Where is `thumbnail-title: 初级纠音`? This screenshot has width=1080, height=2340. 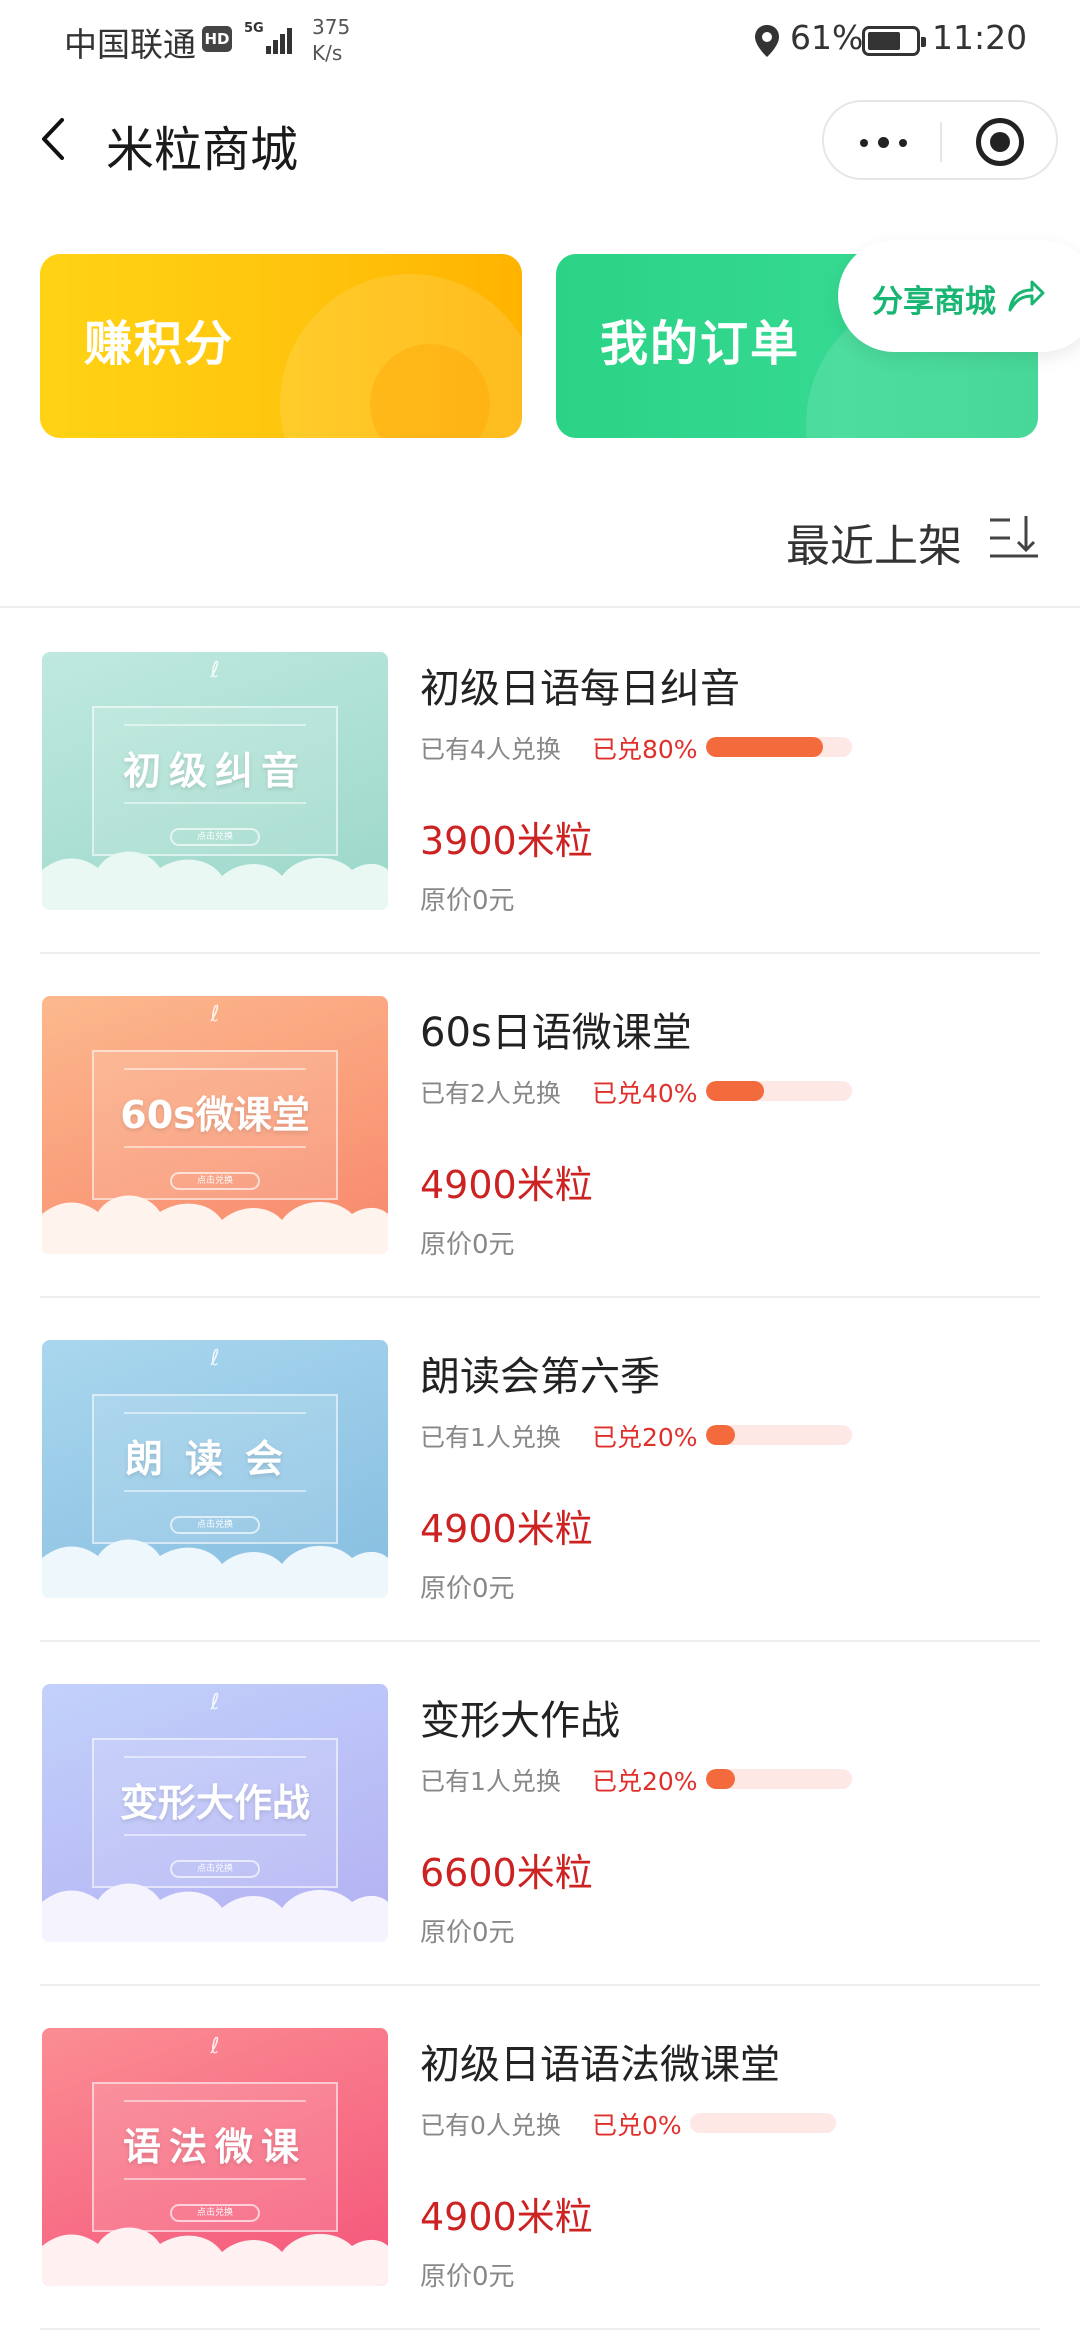
thumbnail-title: 初级纠音 is located at coordinates (214, 771).